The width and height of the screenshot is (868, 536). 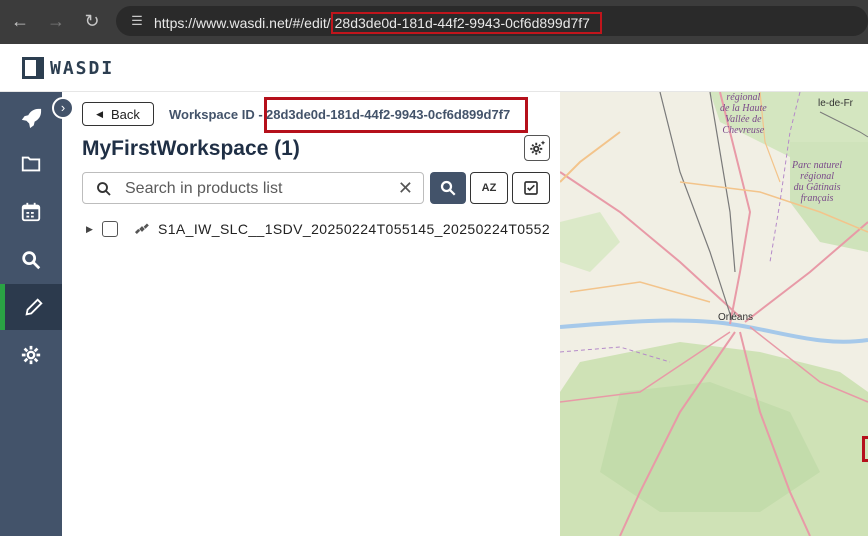 What do you see at coordinates (125, 114) in the screenshot?
I see `back-label: Back` at bounding box center [125, 114].